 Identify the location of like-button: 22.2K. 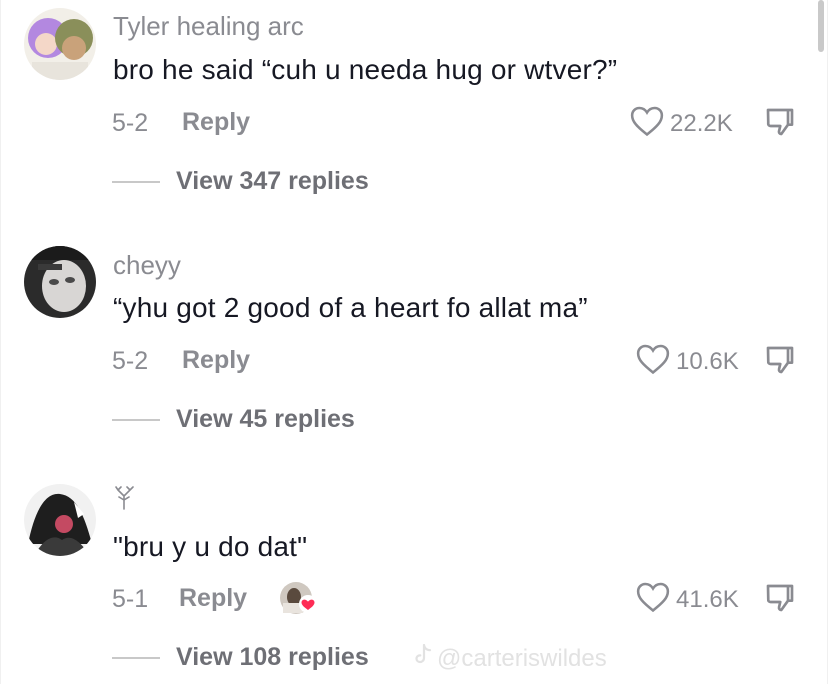
(681, 123).